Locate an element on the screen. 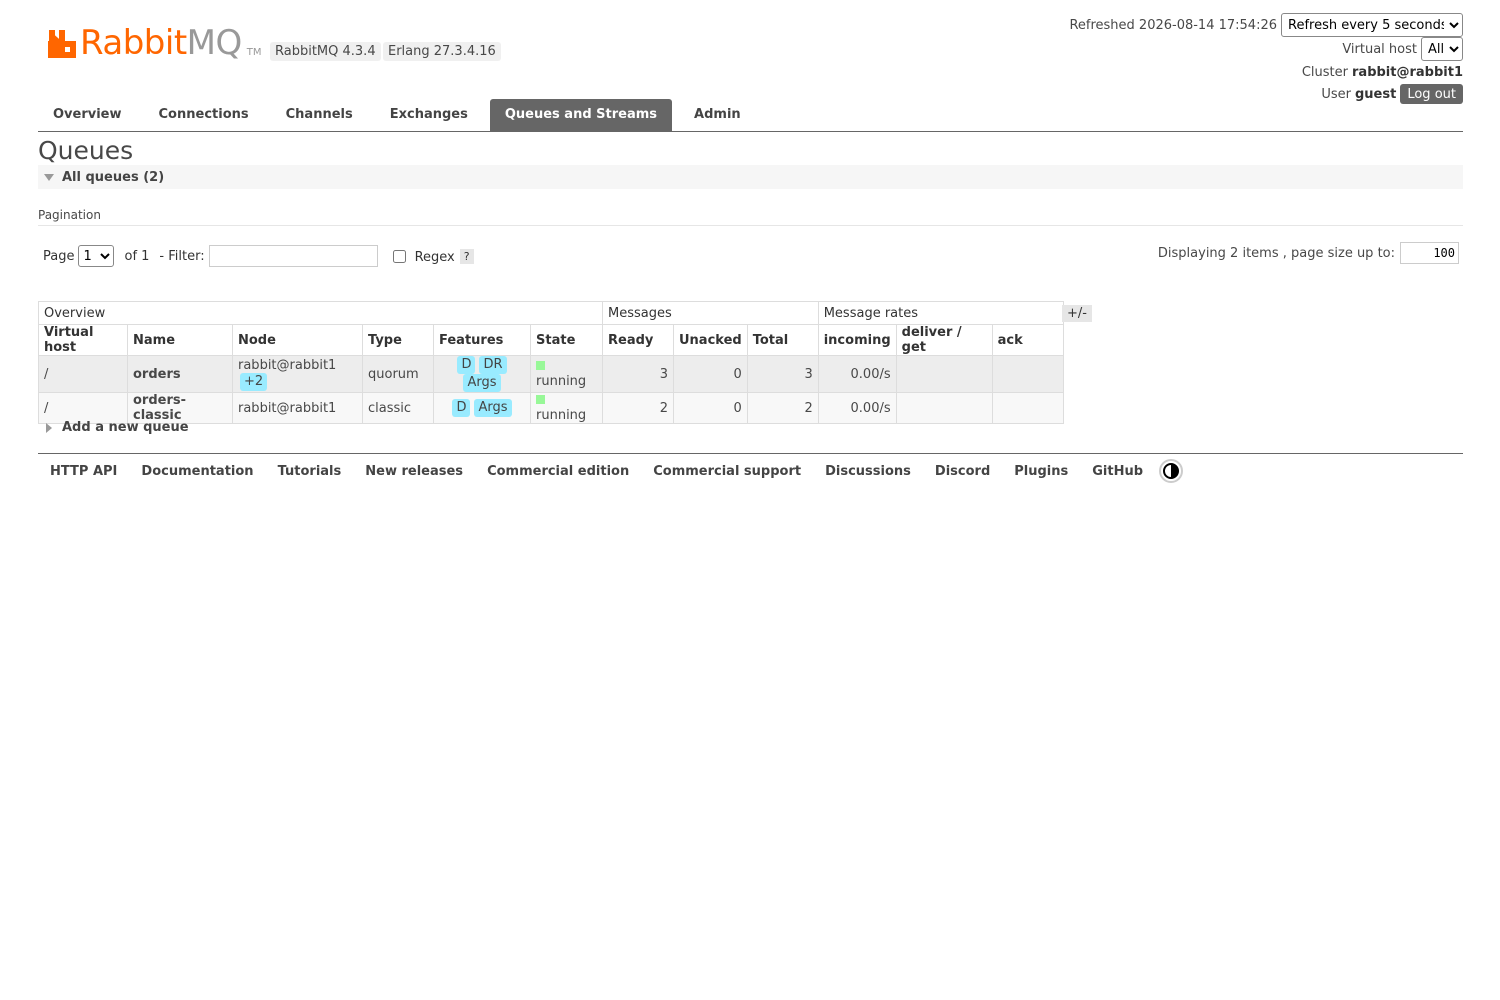 This screenshot has width=1500, height=1000. group-messages: Messages is located at coordinates (710, 313).